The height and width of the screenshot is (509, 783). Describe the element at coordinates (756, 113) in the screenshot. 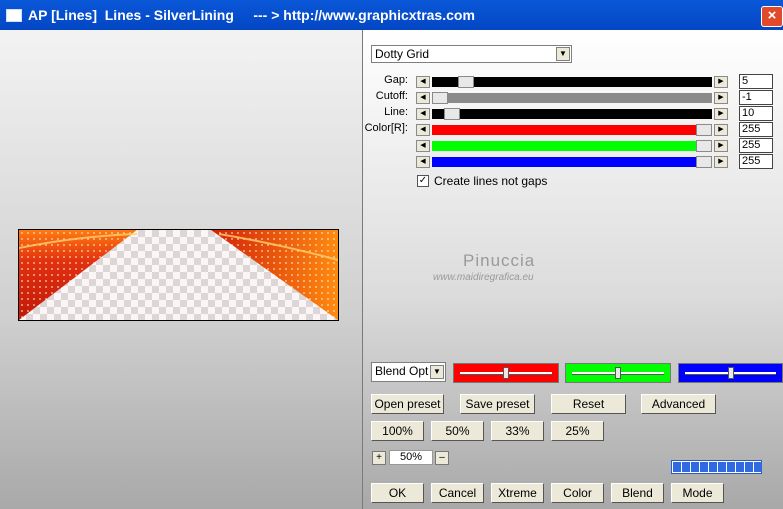

I see `param-value-field: 10` at that location.